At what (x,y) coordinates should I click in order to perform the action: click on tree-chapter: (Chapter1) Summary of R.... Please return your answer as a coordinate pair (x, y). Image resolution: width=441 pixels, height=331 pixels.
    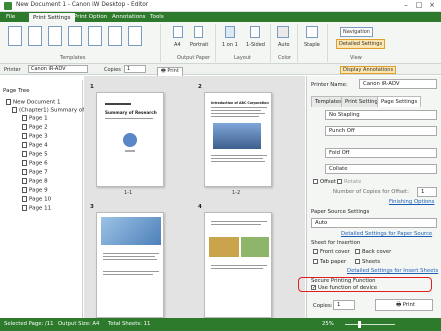
    Looking at the image, I should click on (53, 110).